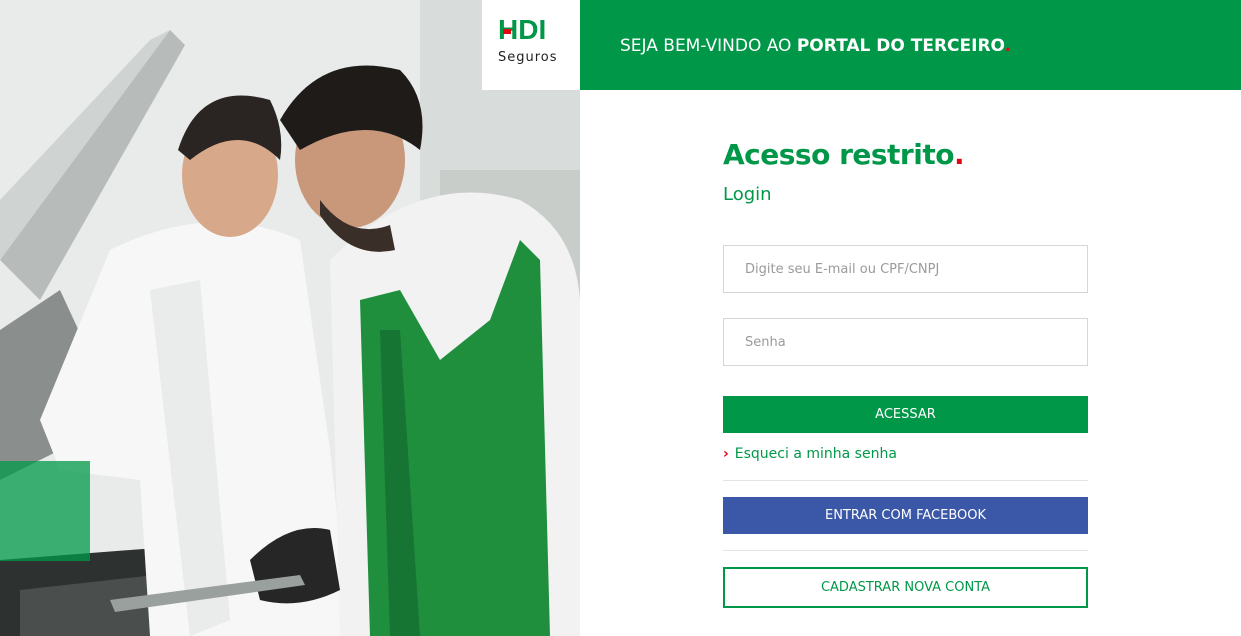  What do you see at coordinates (905, 269) in the screenshot?
I see `email-field` at bounding box center [905, 269].